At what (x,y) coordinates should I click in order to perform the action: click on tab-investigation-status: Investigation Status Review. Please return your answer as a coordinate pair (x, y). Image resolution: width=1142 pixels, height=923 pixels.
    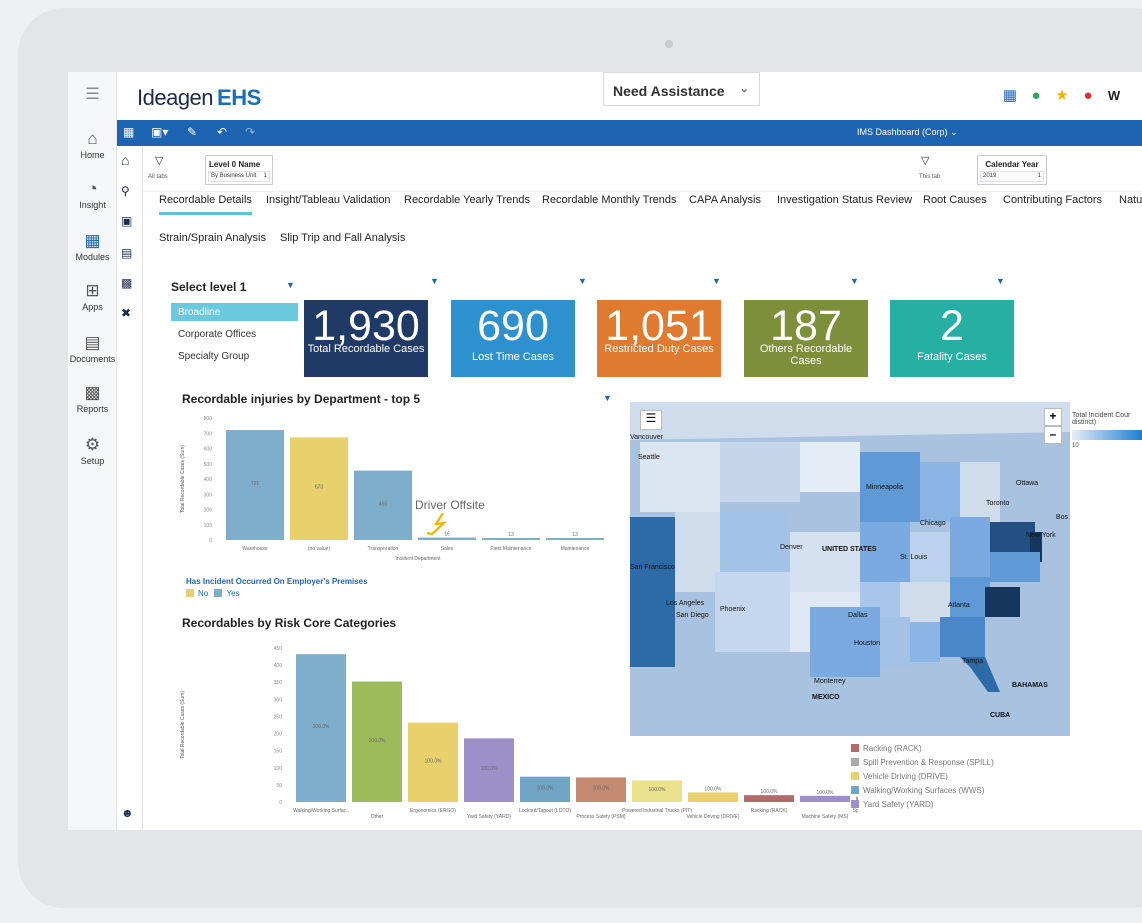
    Looking at the image, I should click on (844, 200).